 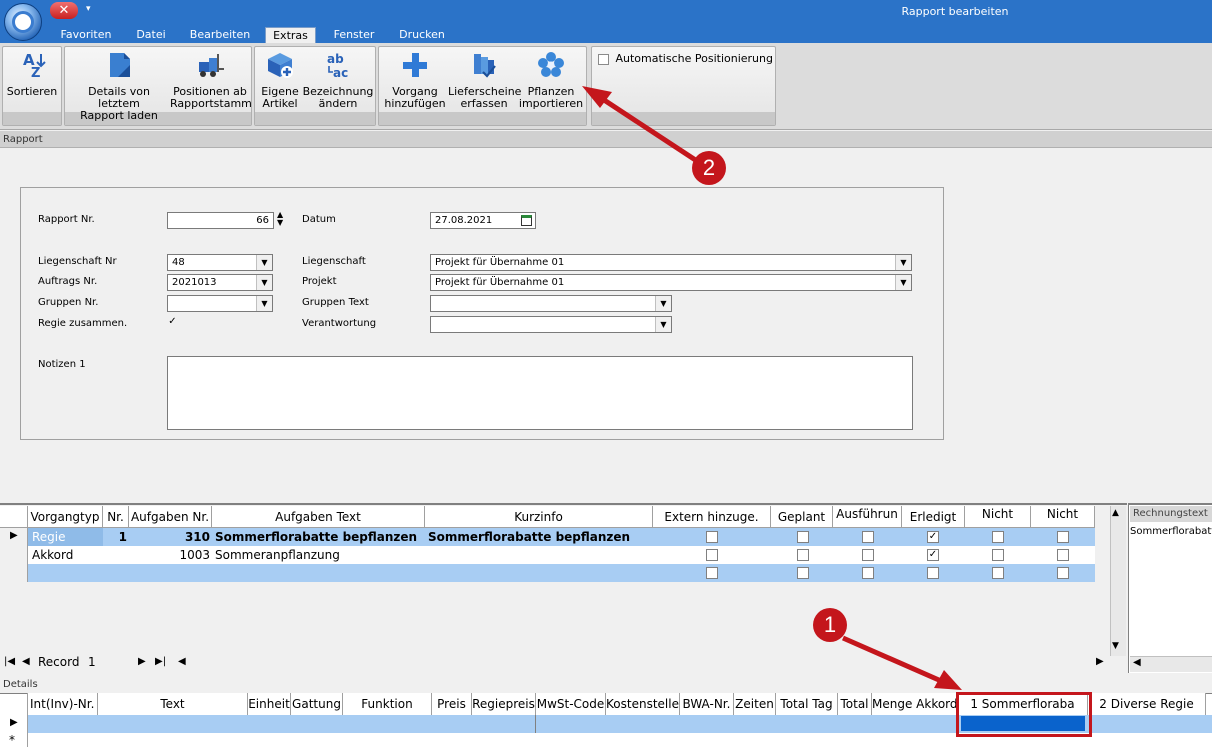 I want to click on details-laden-button: Details von letztem Rapport laden, so click(x=119, y=86).